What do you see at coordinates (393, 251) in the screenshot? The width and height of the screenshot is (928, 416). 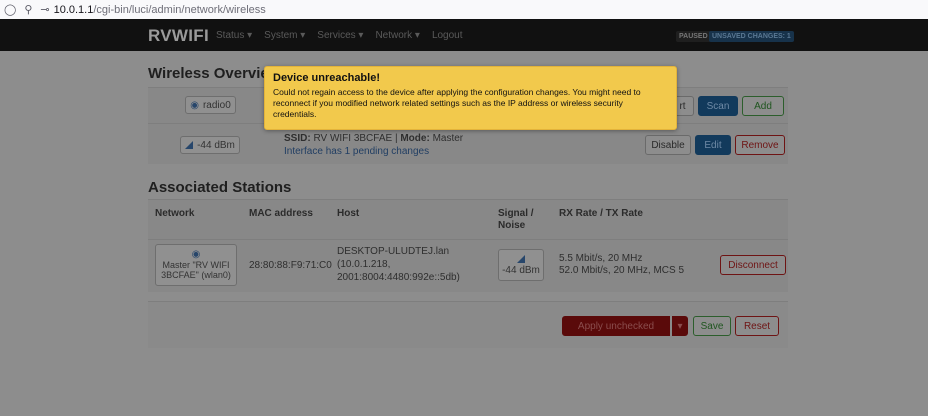 I see `host-line-1: DESKTOP-ULUDTEJ.lan` at bounding box center [393, 251].